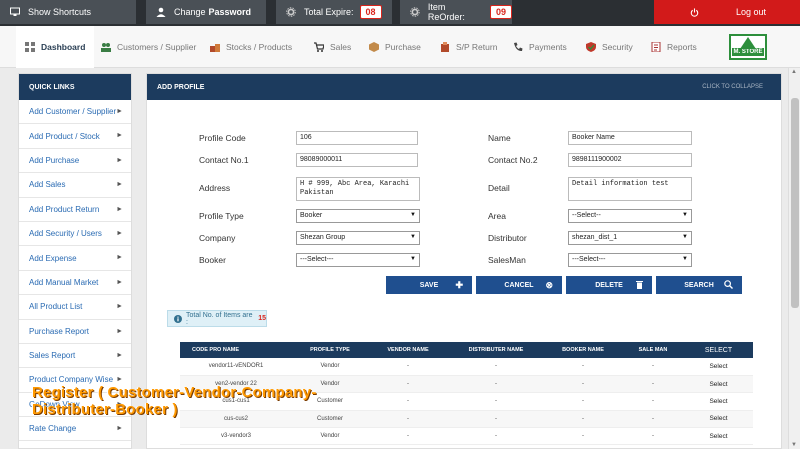 The width and height of the screenshot is (800, 449). Describe the element at coordinates (630, 160) in the screenshot. I see `contact2-input: 9898111900002` at that location.